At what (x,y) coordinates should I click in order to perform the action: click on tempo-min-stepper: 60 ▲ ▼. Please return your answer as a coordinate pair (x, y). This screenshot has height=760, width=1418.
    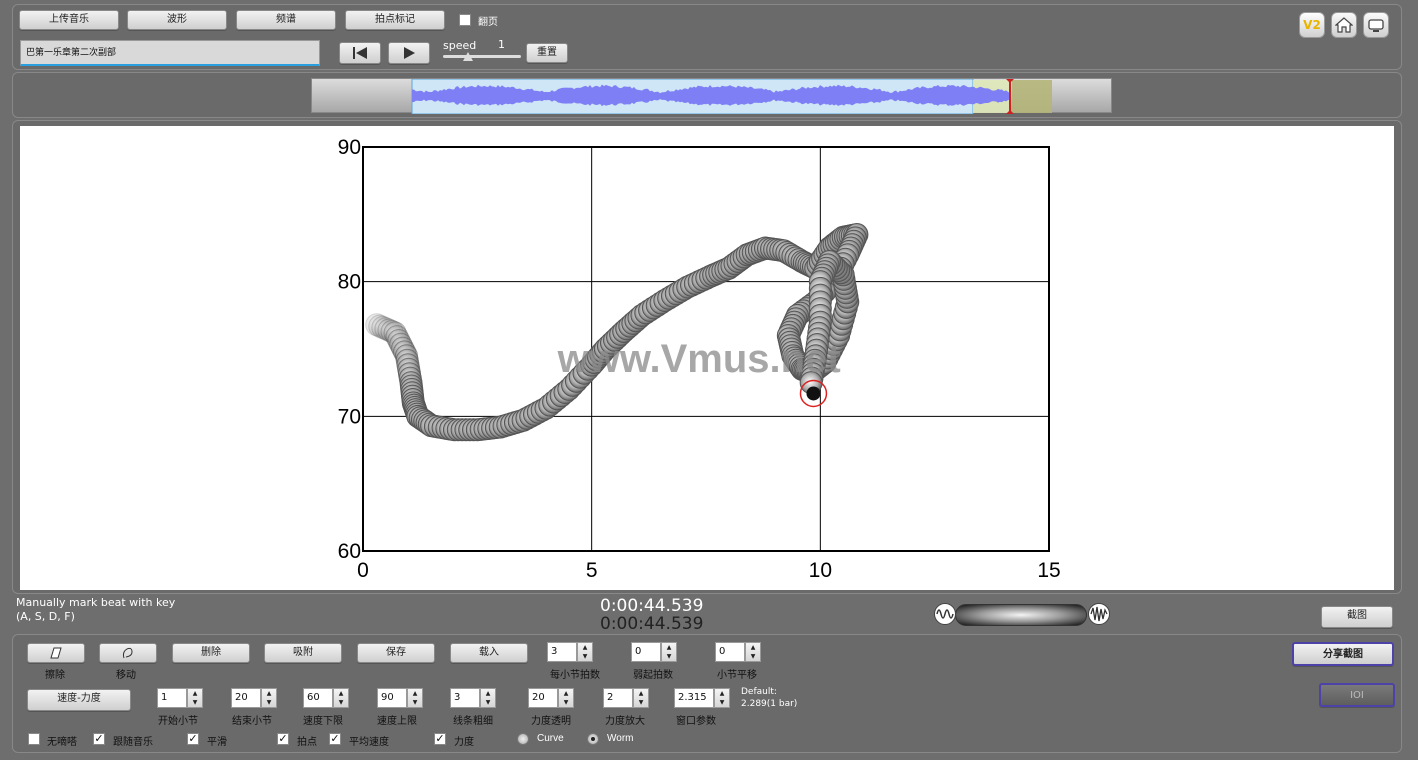
    Looking at the image, I should click on (326, 698).